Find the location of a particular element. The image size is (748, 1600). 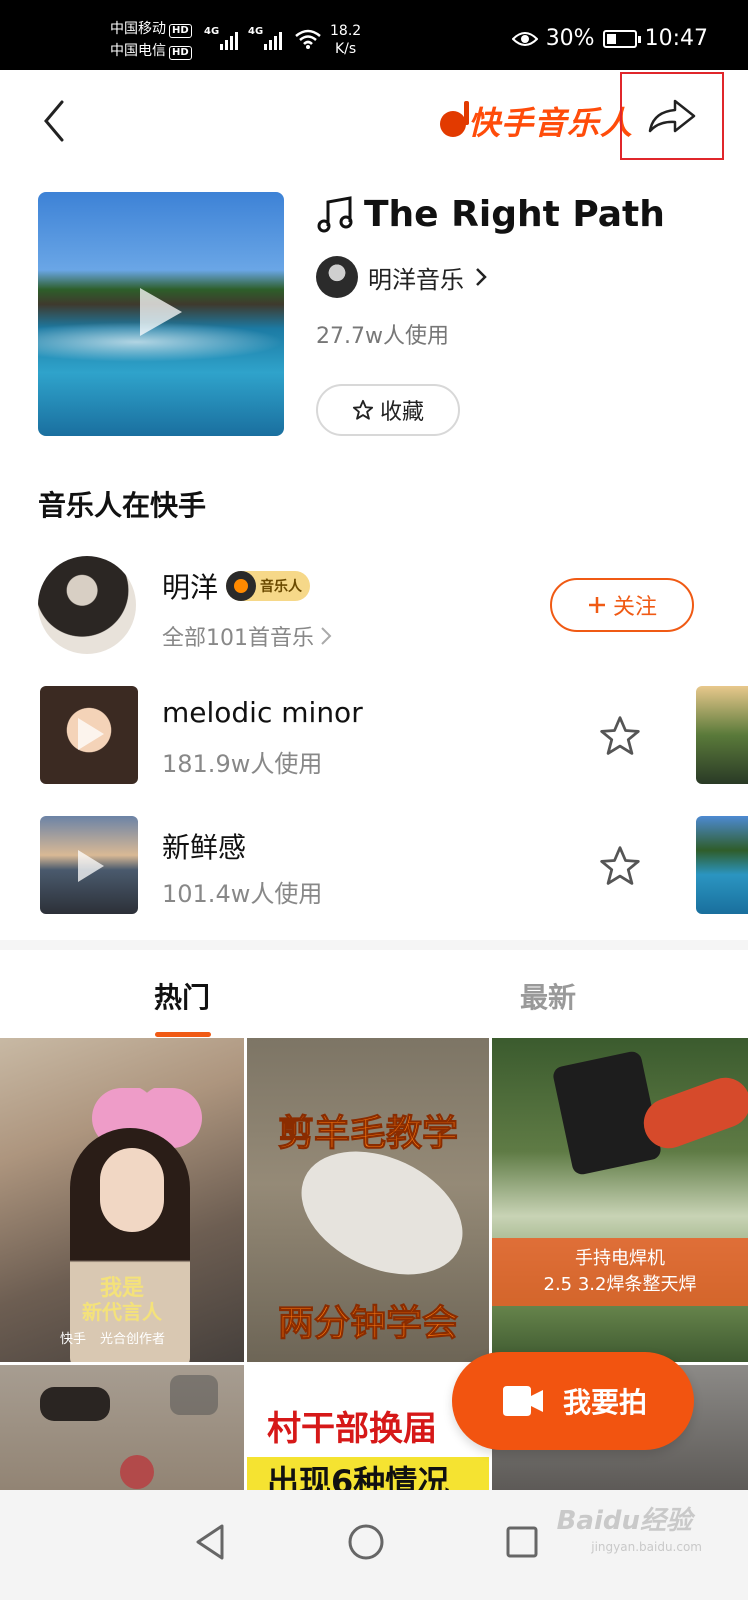

share-button is located at coordinates (672, 116).